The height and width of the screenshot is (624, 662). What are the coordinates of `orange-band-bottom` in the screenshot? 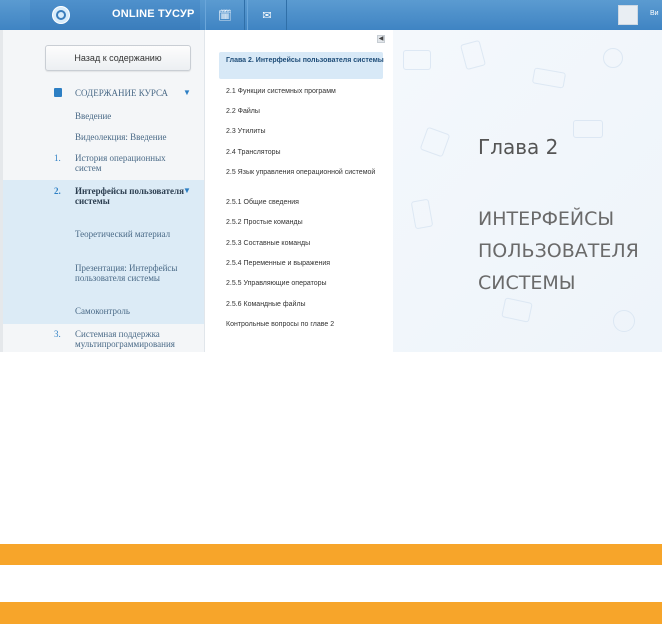 It's located at (331, 613).